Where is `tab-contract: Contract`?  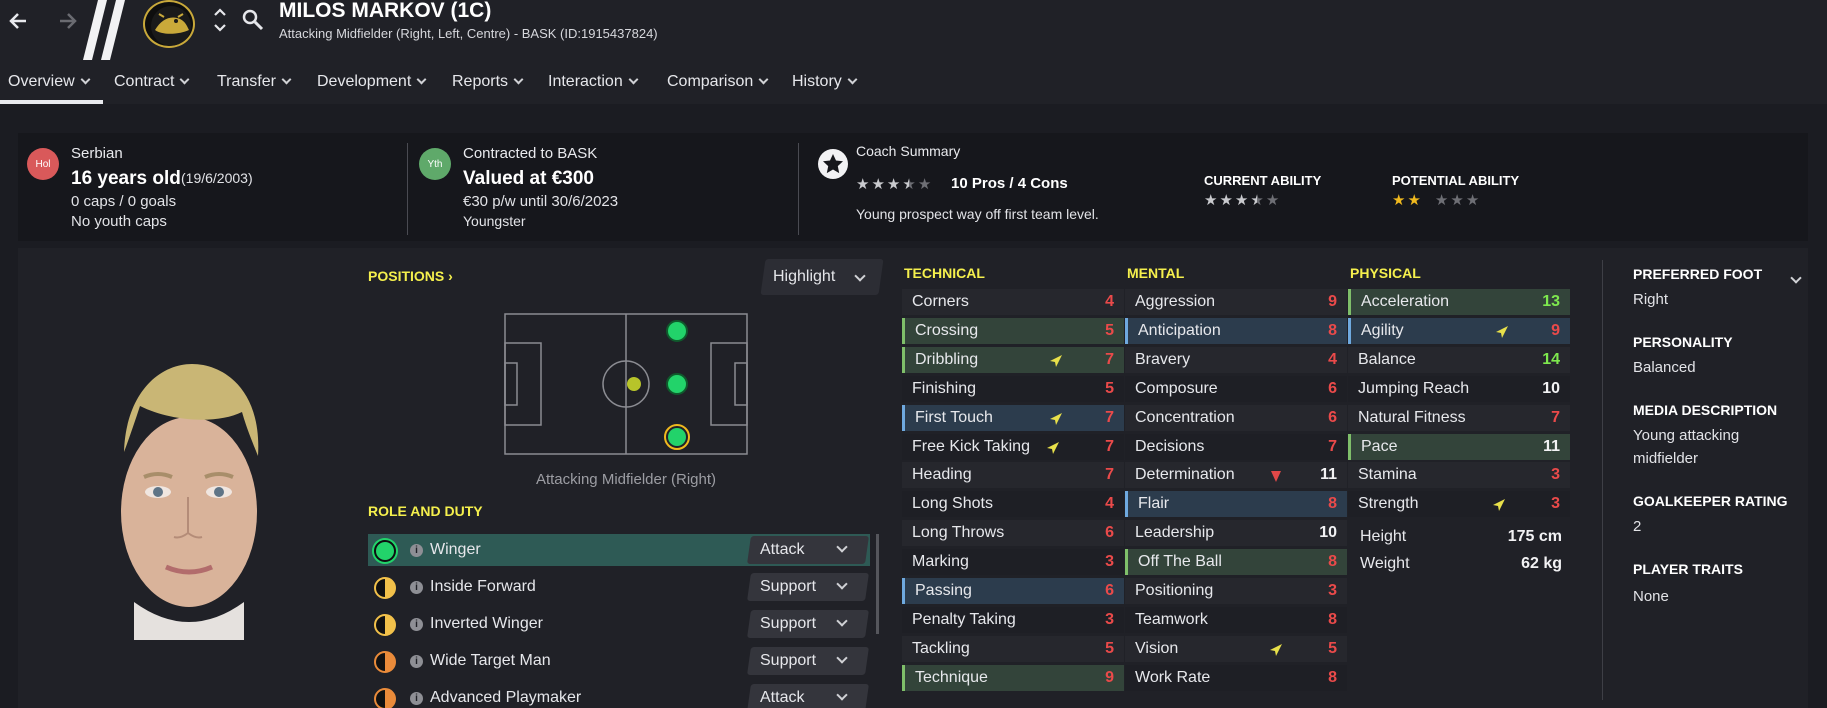
tab-contract: Contract is located at coordinates (152, 82).